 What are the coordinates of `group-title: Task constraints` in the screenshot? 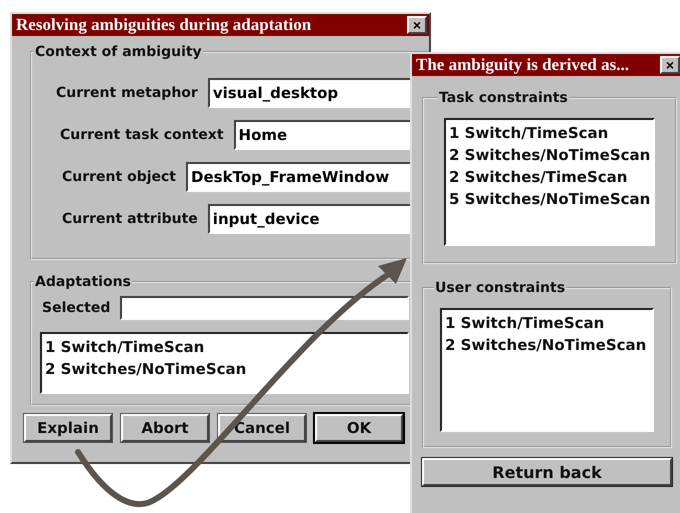 It's located at (503, 98).